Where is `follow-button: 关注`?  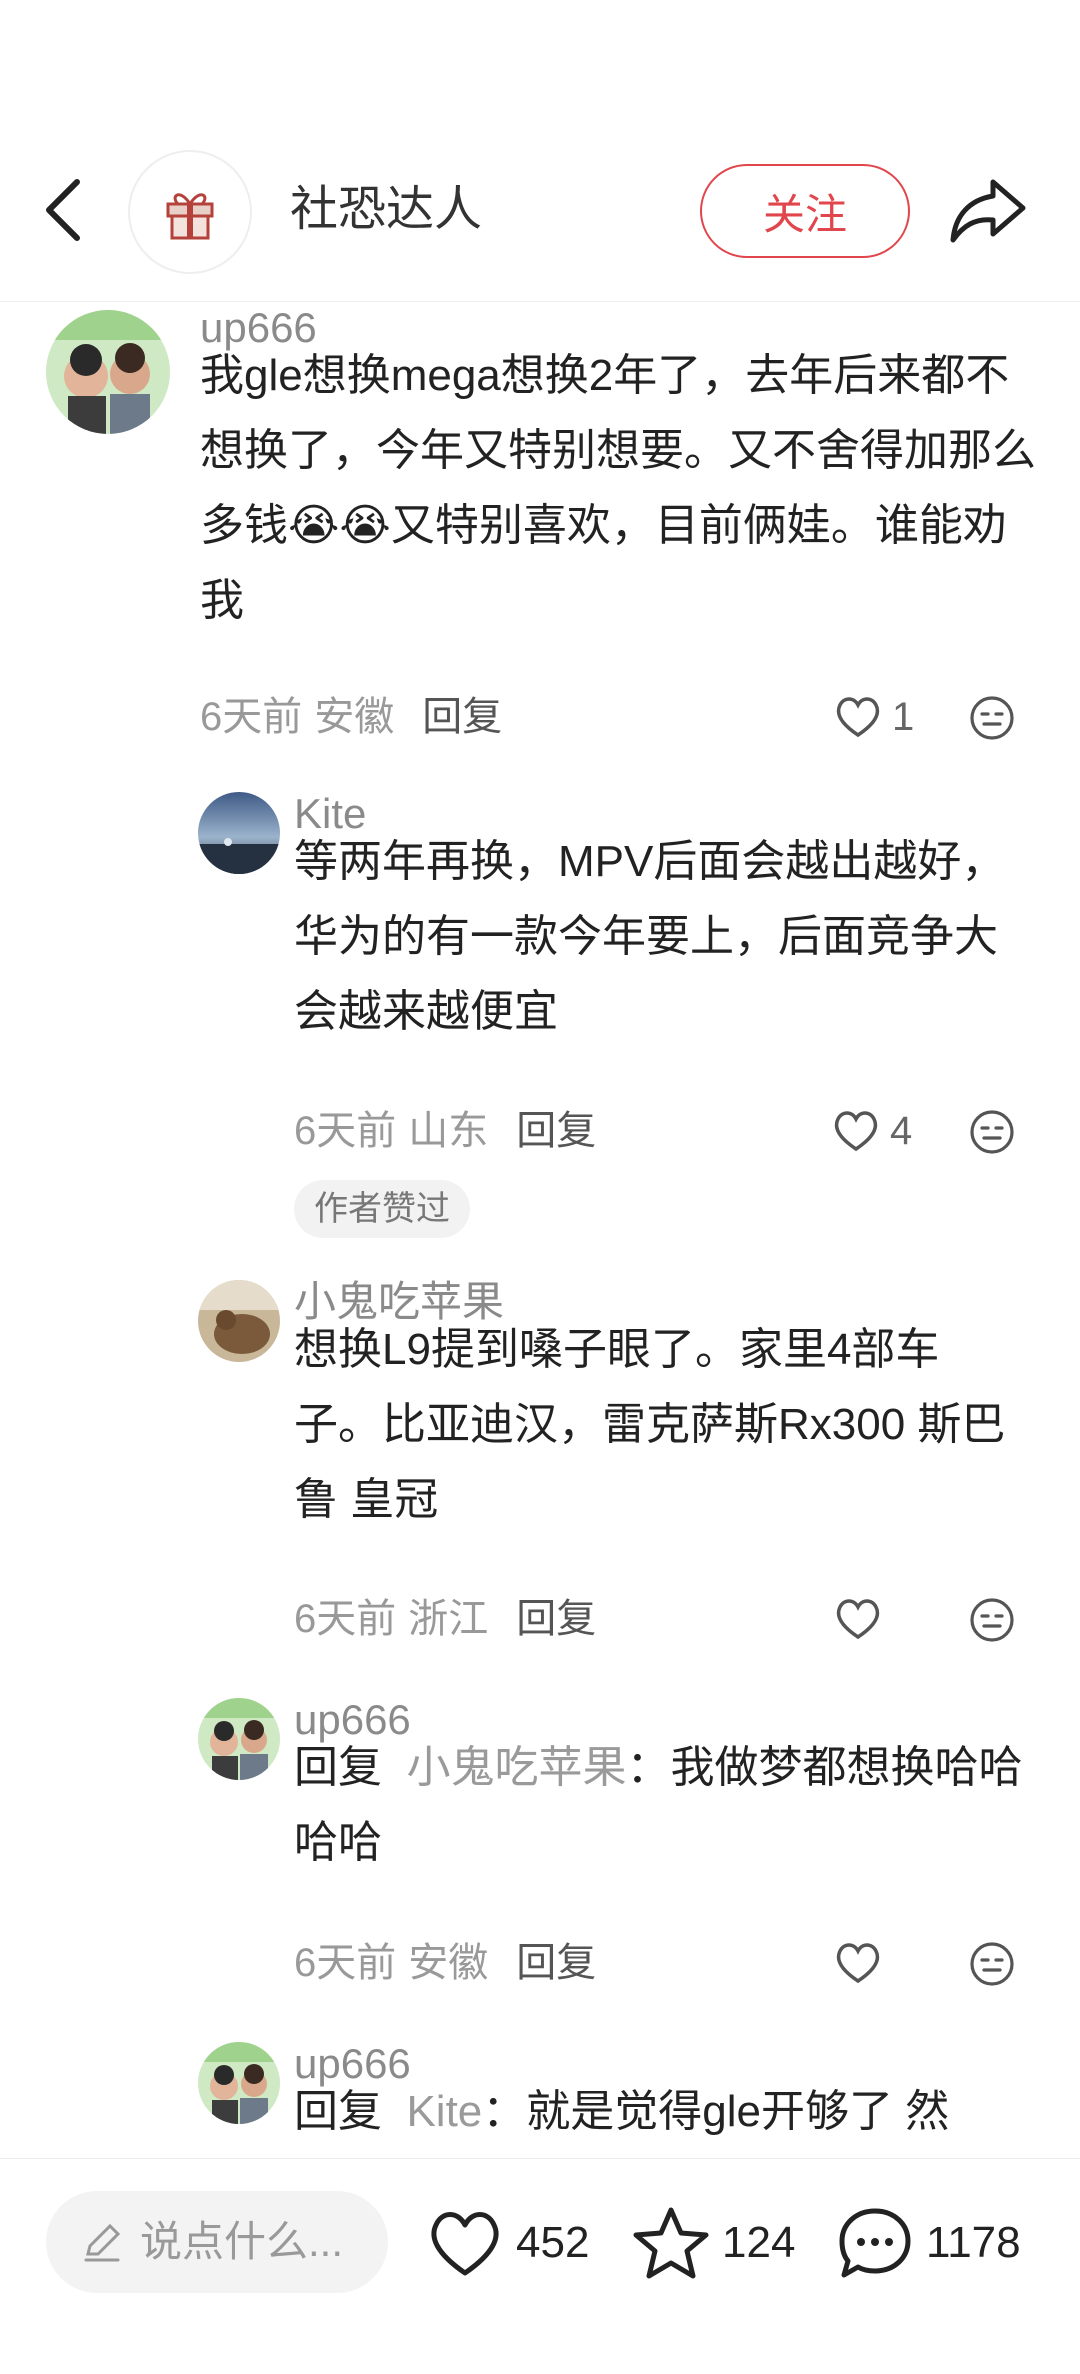 follow-button: 关注 is located at coordinates (805, 211).